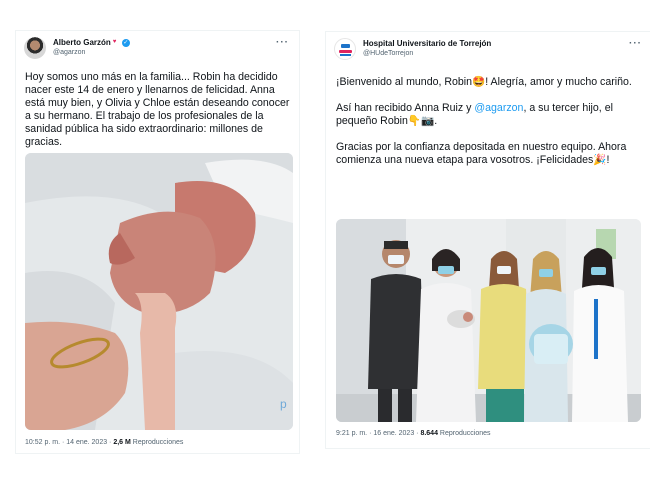  Describe the element at coordinates (405, 108) in the screenshot. I see `tweet-text-line2-pre: Así han recibido Anna Ruiz y` at that location.